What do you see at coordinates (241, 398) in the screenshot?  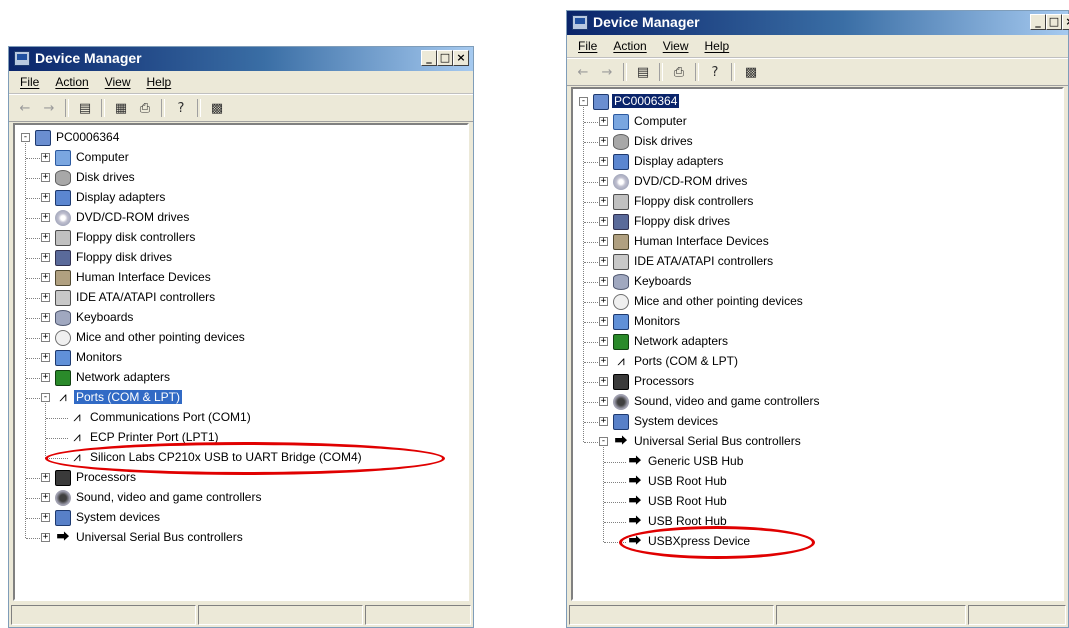 I see `tree-node-ports-com-lpt: - ⩘ Ports (COM & LPT)` at bounding box center [241, 398].